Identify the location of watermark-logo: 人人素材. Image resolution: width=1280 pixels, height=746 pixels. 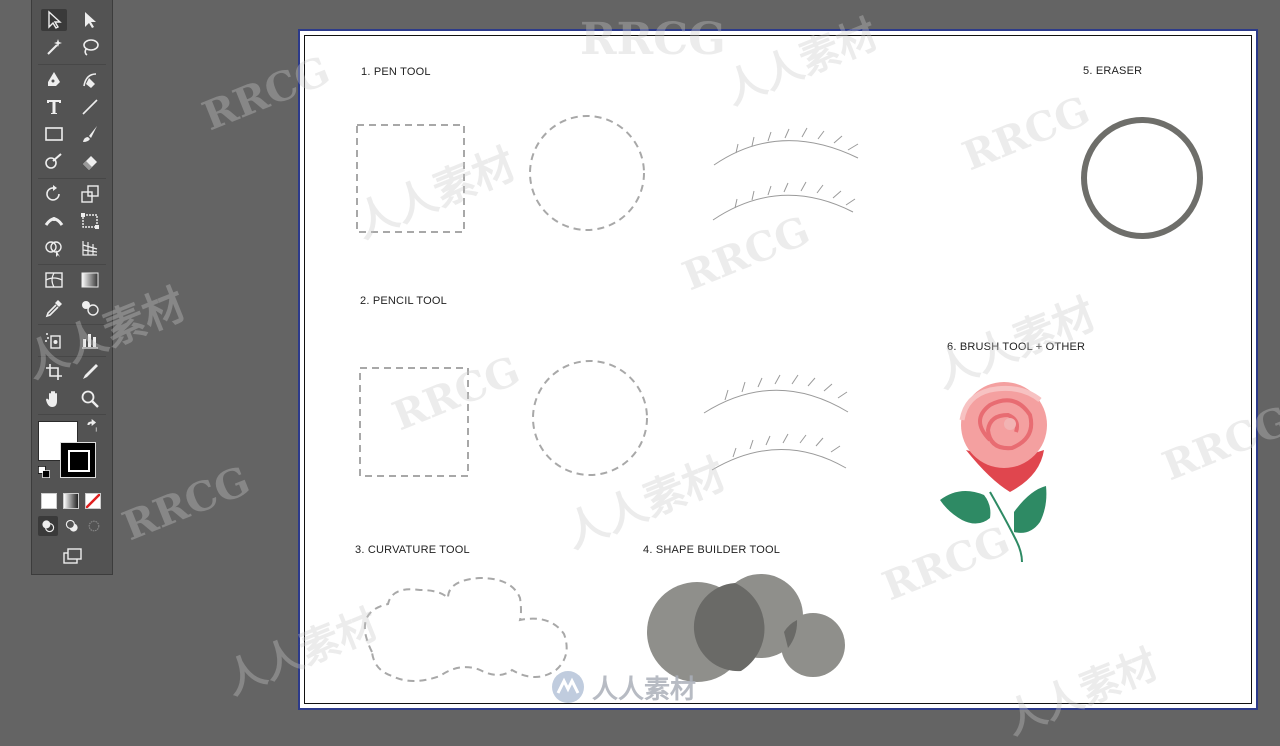
(645, 687).